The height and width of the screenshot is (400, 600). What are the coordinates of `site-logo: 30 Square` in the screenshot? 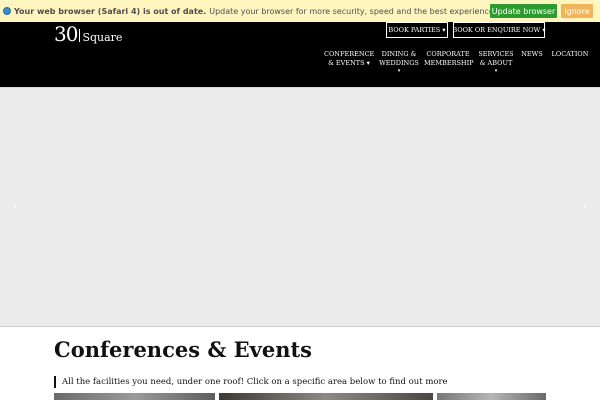 It's located at (88, 29).